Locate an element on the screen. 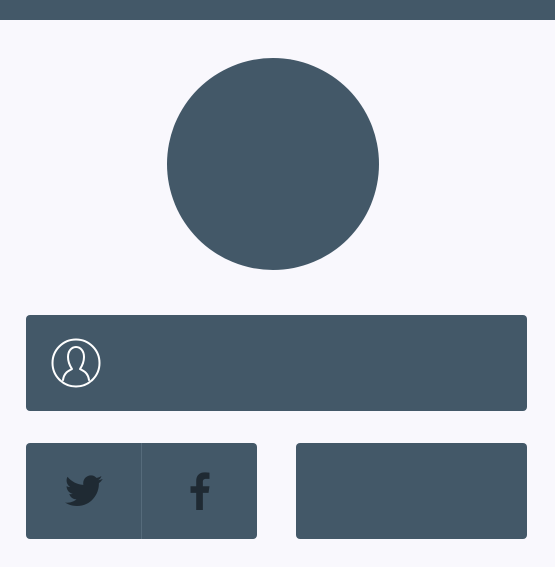 The image size is (555, 567). facebook-button is located at coordinates (199, 491).